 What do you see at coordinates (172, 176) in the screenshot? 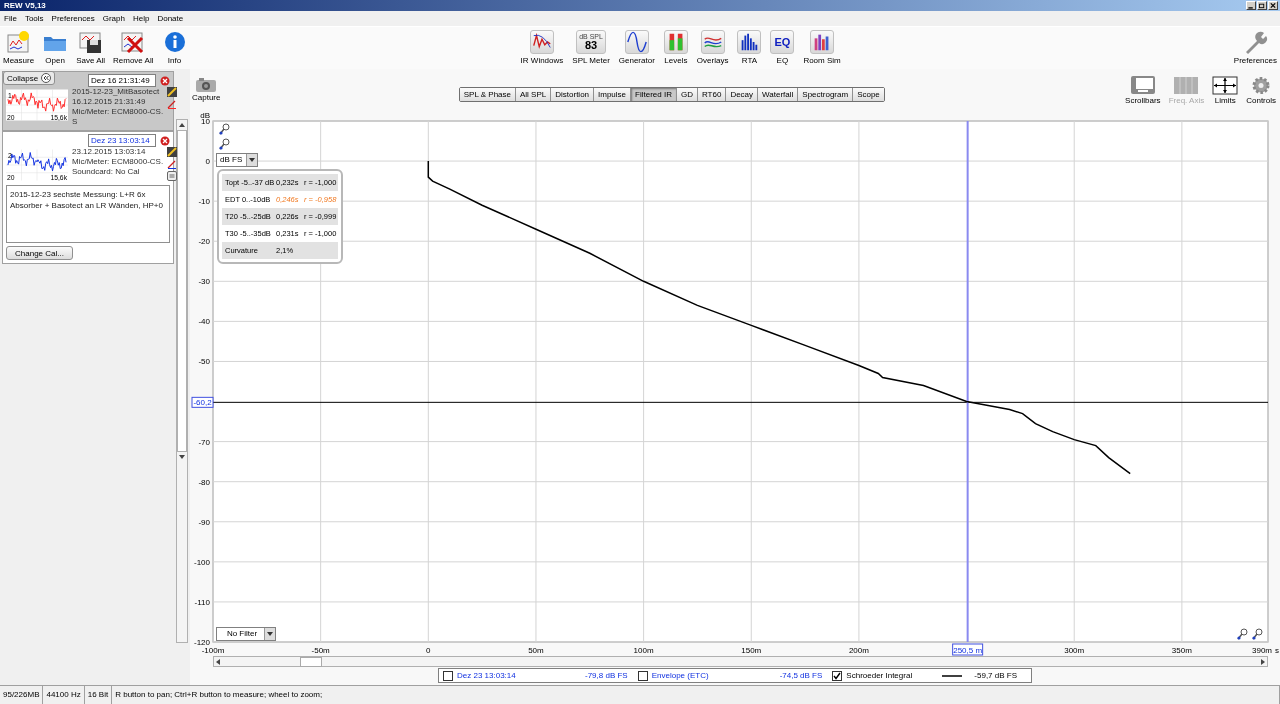
I see `notes-icon` at bounding box center [172, 176].